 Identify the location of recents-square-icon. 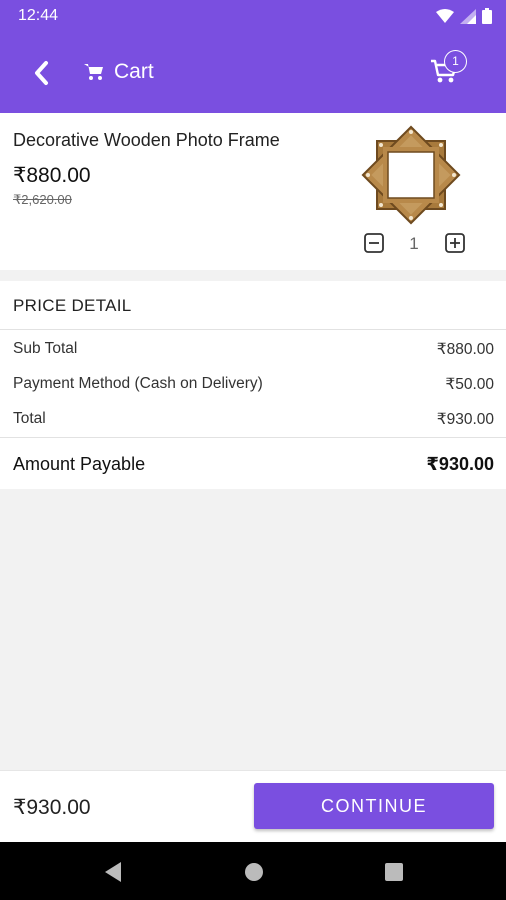
(394, 872).